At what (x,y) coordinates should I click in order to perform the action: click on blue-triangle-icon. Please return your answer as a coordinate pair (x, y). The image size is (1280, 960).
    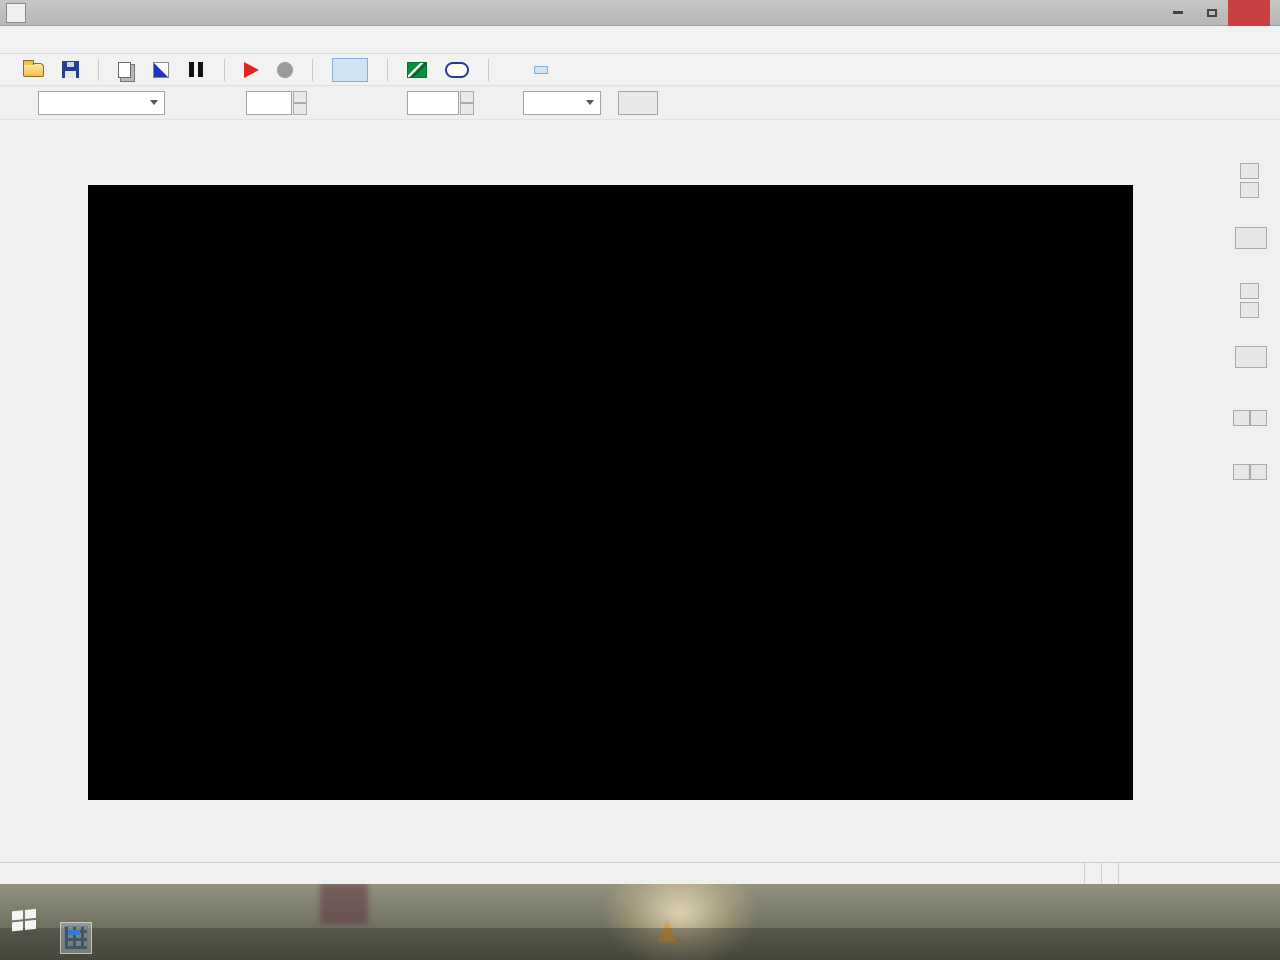
    Looking at the image, I should click on (161, 69).